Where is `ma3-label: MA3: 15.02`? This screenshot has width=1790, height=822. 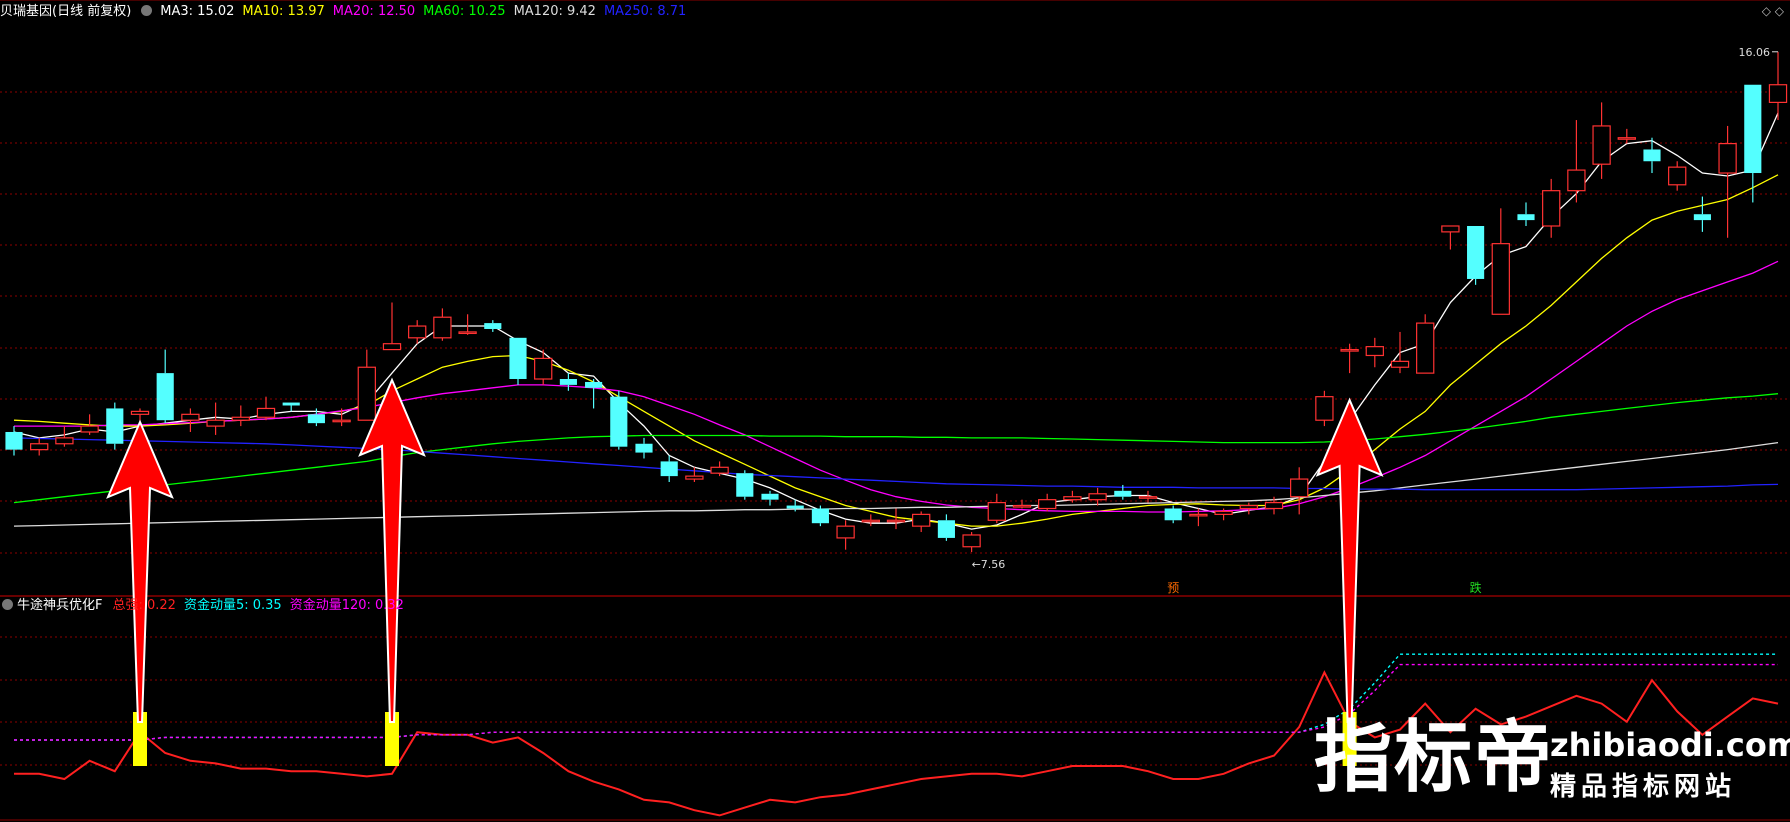 ma3-label: MA3: 15.02 is located at coordinates (197, 11).